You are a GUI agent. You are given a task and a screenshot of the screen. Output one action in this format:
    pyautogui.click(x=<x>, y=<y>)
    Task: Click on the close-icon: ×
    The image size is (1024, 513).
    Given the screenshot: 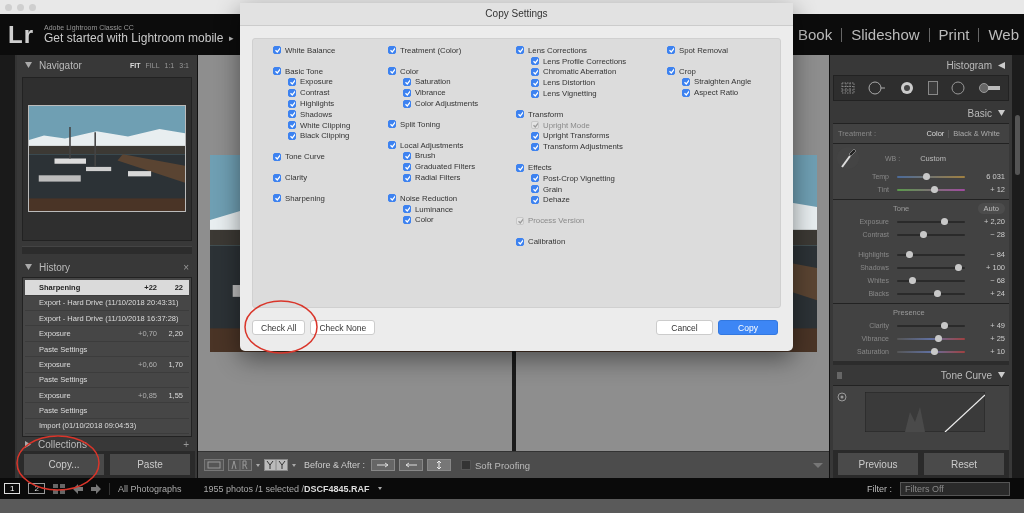 What is the action you would take?
    pyautogui.click(x=186, y=267)
    